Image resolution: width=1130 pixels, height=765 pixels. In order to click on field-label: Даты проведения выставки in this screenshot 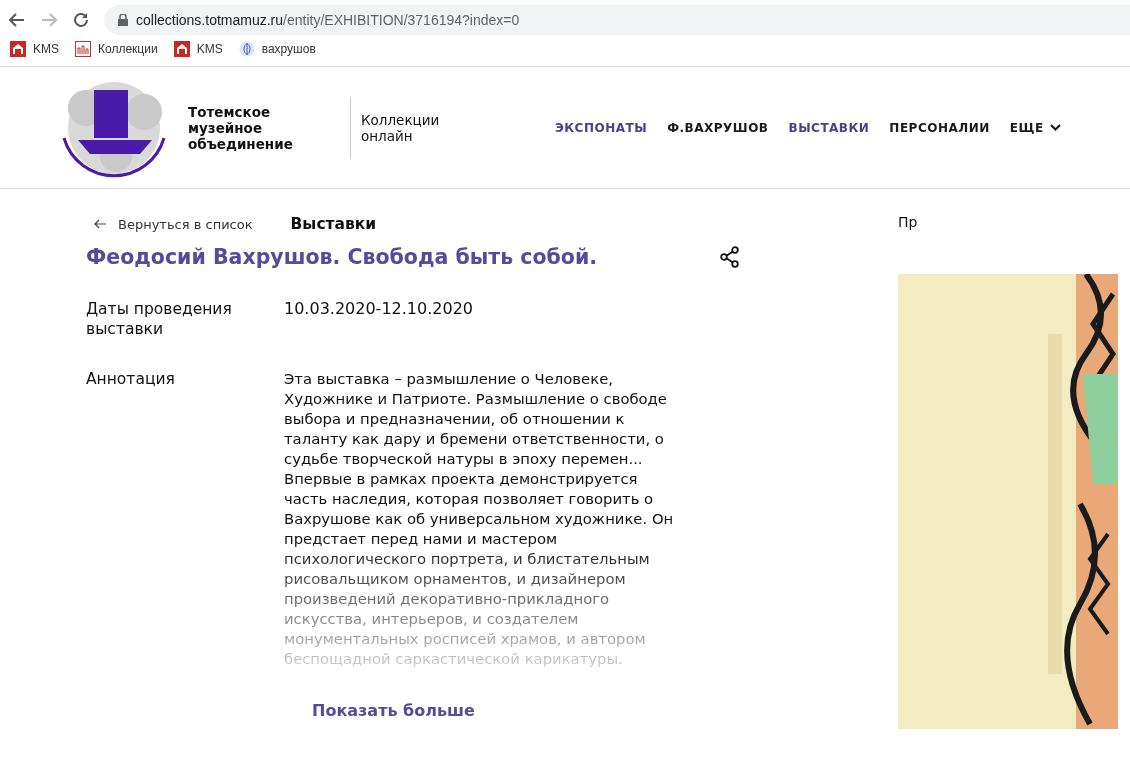, I will do `click(159, 319)`.